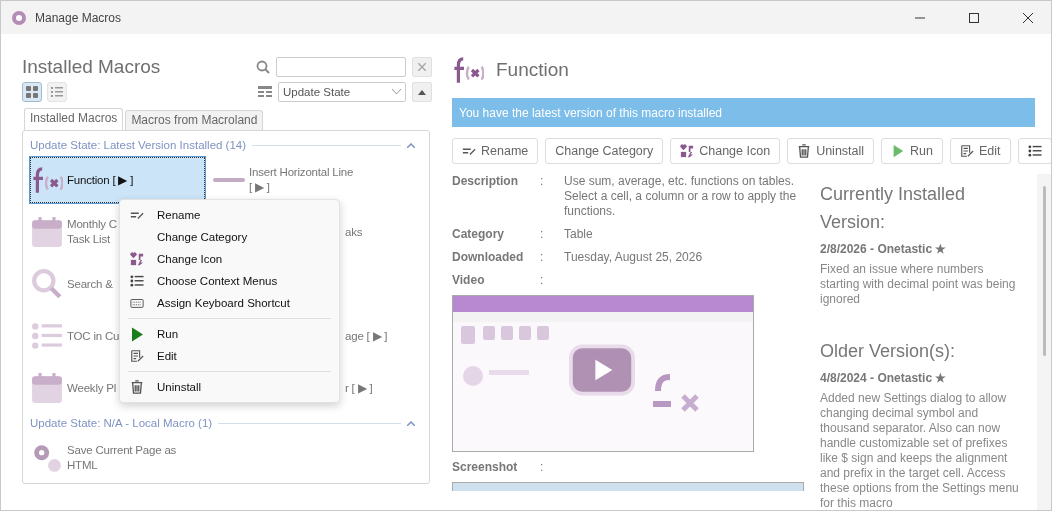 This screenshot has width=1052, height=511. What do you see at coordinates (579, 234) in the screenshot?
I see `field-value: Table` at bounding box center [579, 234].